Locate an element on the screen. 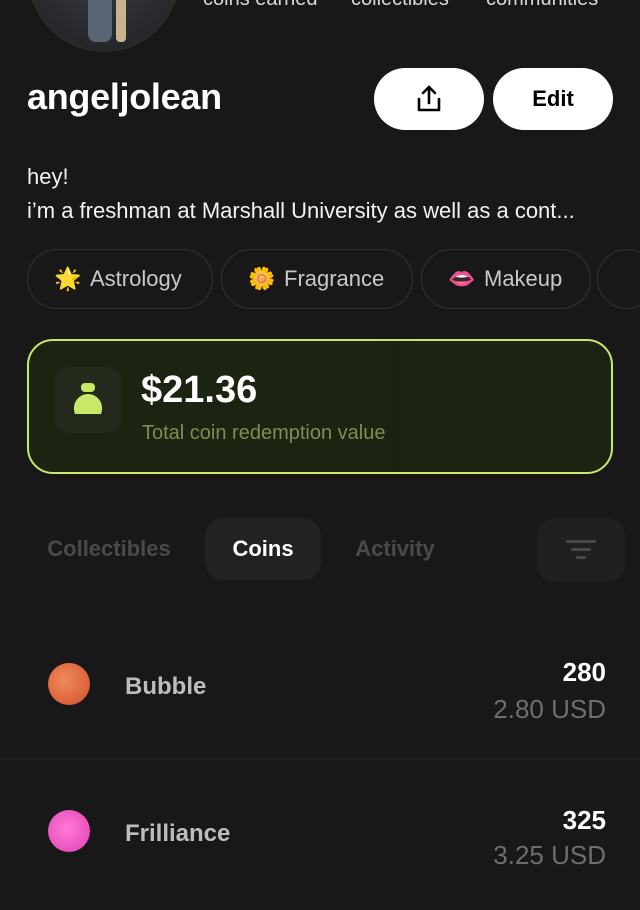 This screenshot has width=640, height=910. interest-chip-astrology: 🌟 Astrology is located at coordinates (120, 279).